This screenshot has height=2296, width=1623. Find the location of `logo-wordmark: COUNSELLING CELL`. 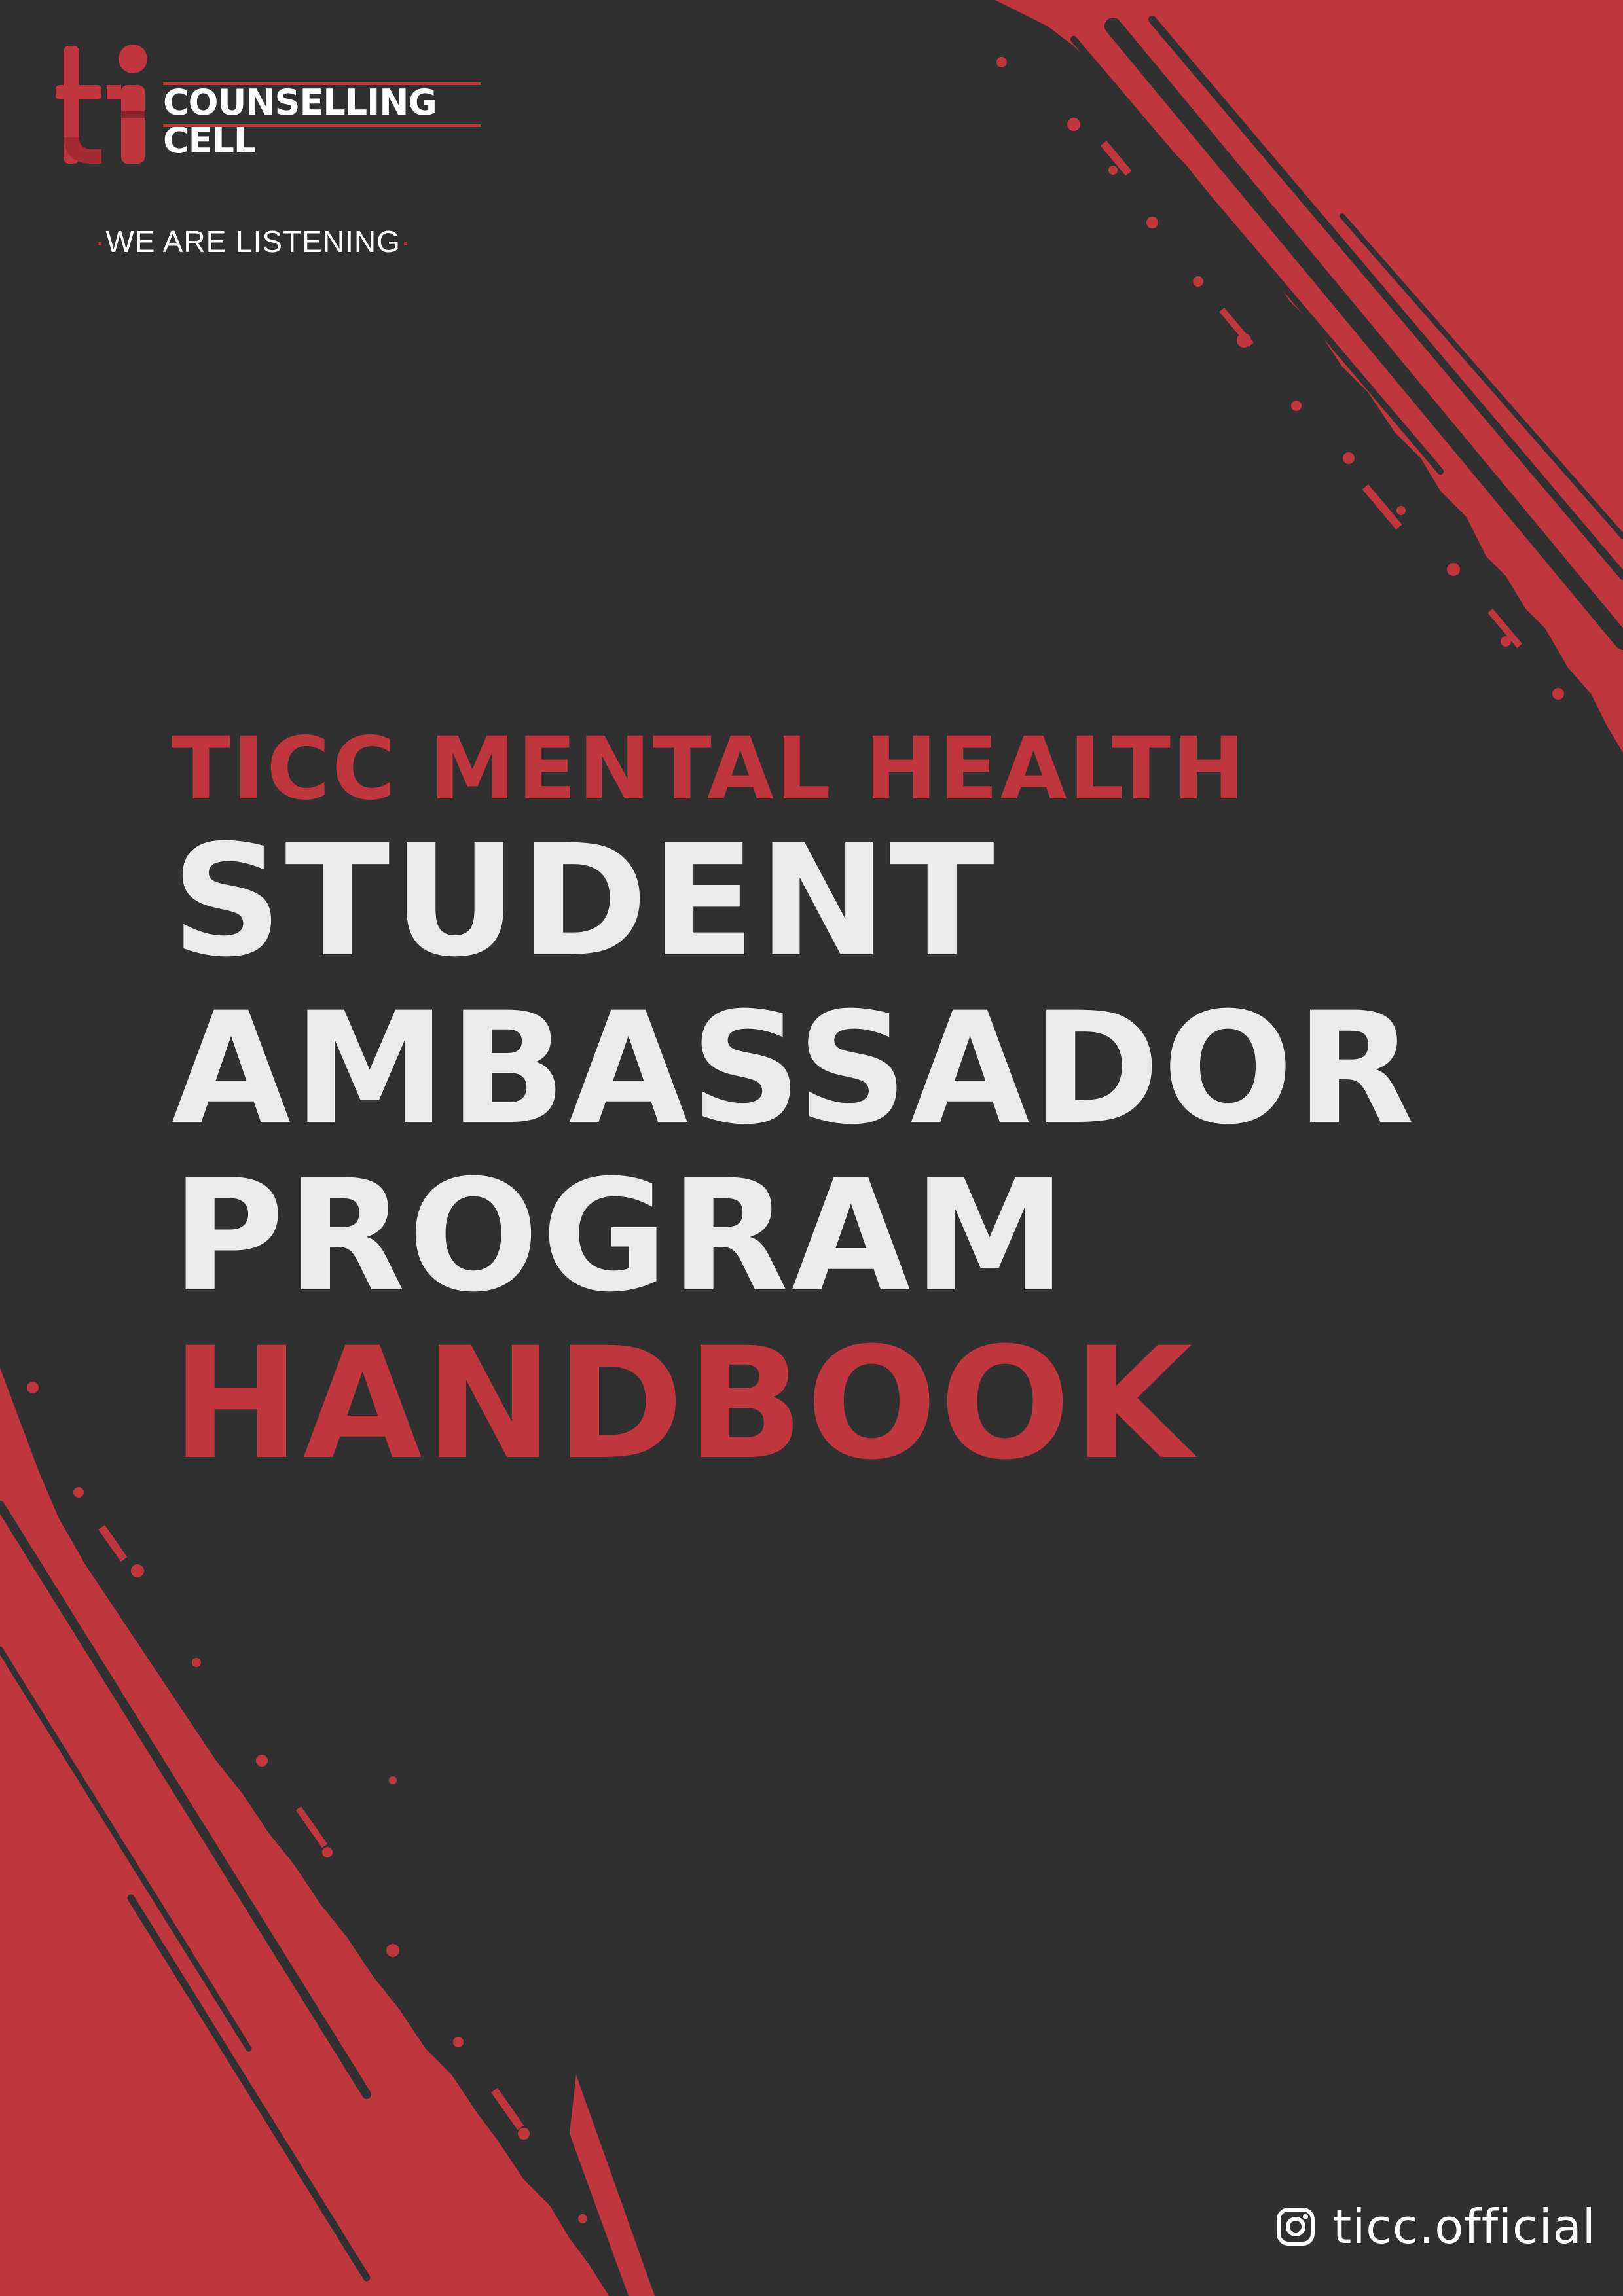

logo-wordmark: COUNSELLING CELL is located at coordinates (300, 122).